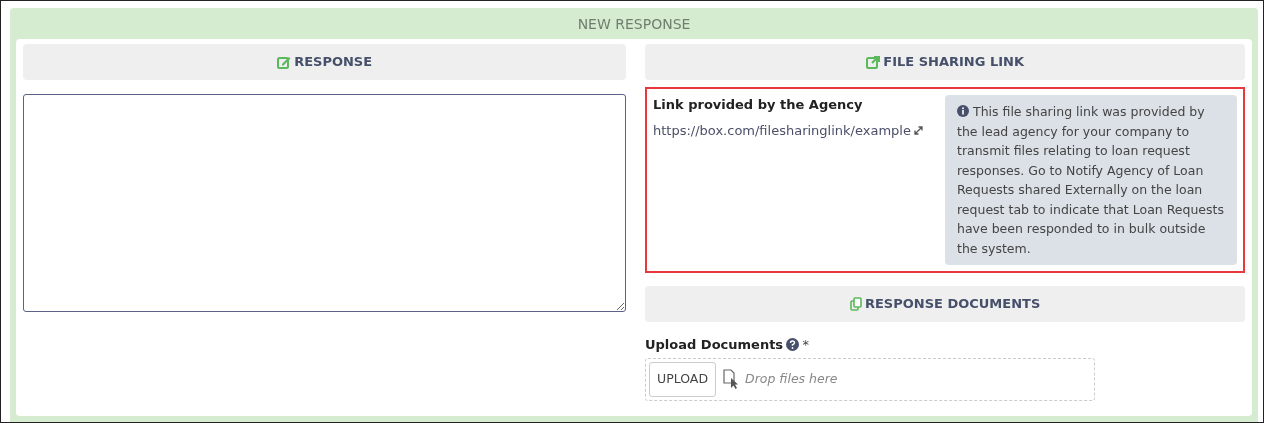 Image resolution: width=1264 pixels, height=423 pixels. I want to click on expand-icon, so click(919, 131).